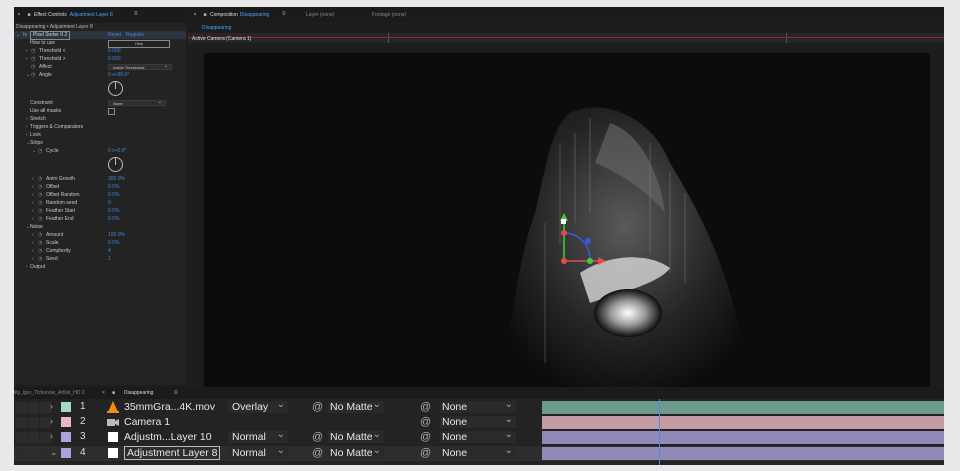  What do you see at coordinates (118, 75) in the screenshot?
I see `angle-value: 0 x+90.0°` at bounding box center [118, 75].